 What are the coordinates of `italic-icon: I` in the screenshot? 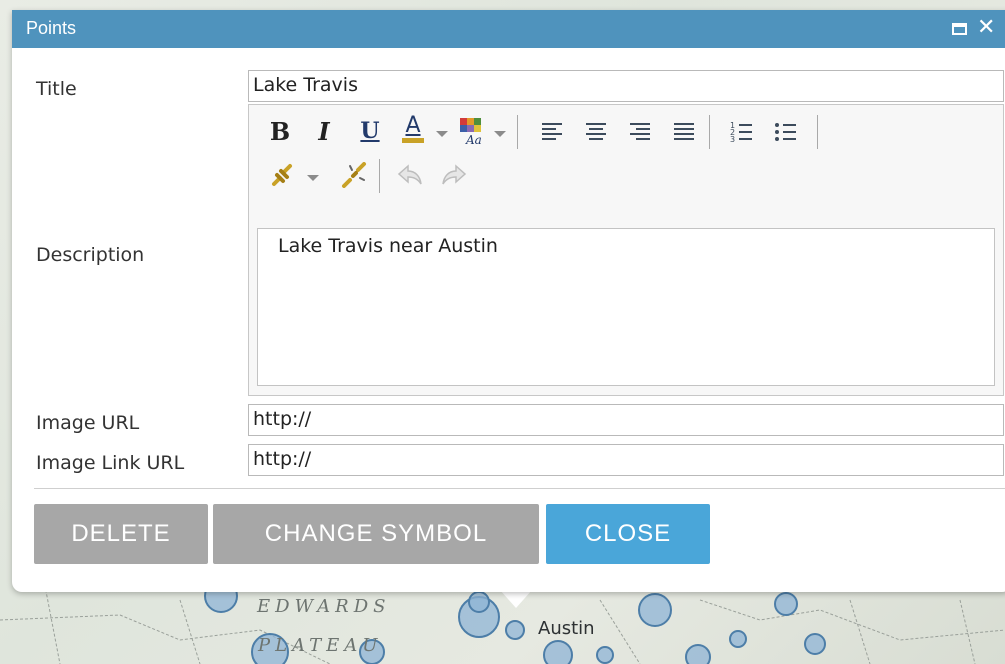 It's located at (324, 131).